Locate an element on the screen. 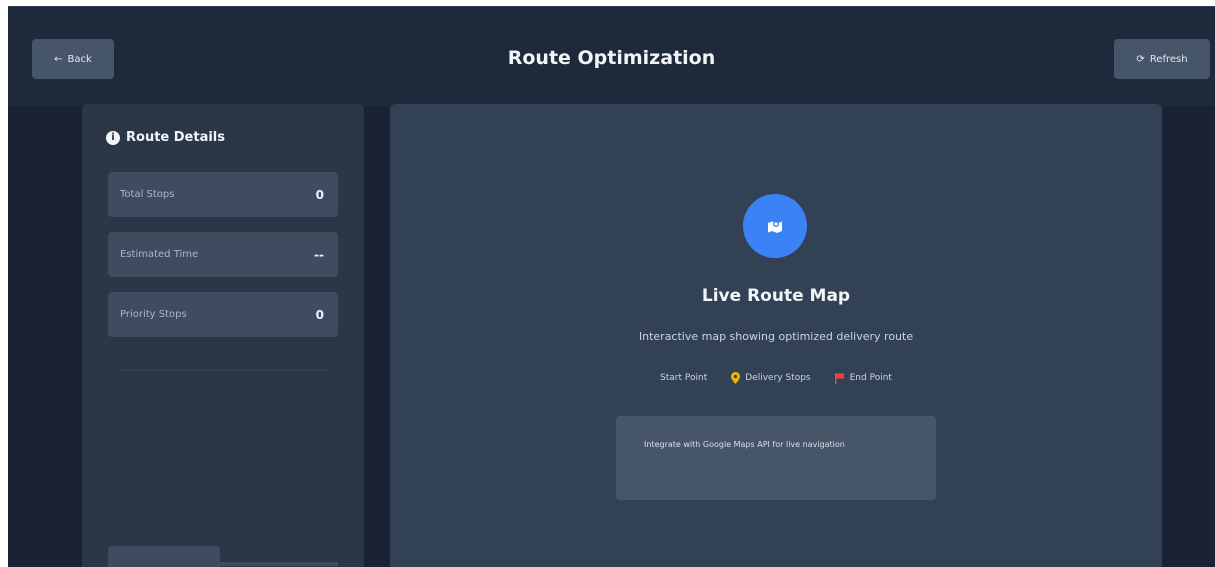 Image resolution: width=1215 pixels, height=567 pixels. legend-item-end: End Point is located at coordinates (863, 378).